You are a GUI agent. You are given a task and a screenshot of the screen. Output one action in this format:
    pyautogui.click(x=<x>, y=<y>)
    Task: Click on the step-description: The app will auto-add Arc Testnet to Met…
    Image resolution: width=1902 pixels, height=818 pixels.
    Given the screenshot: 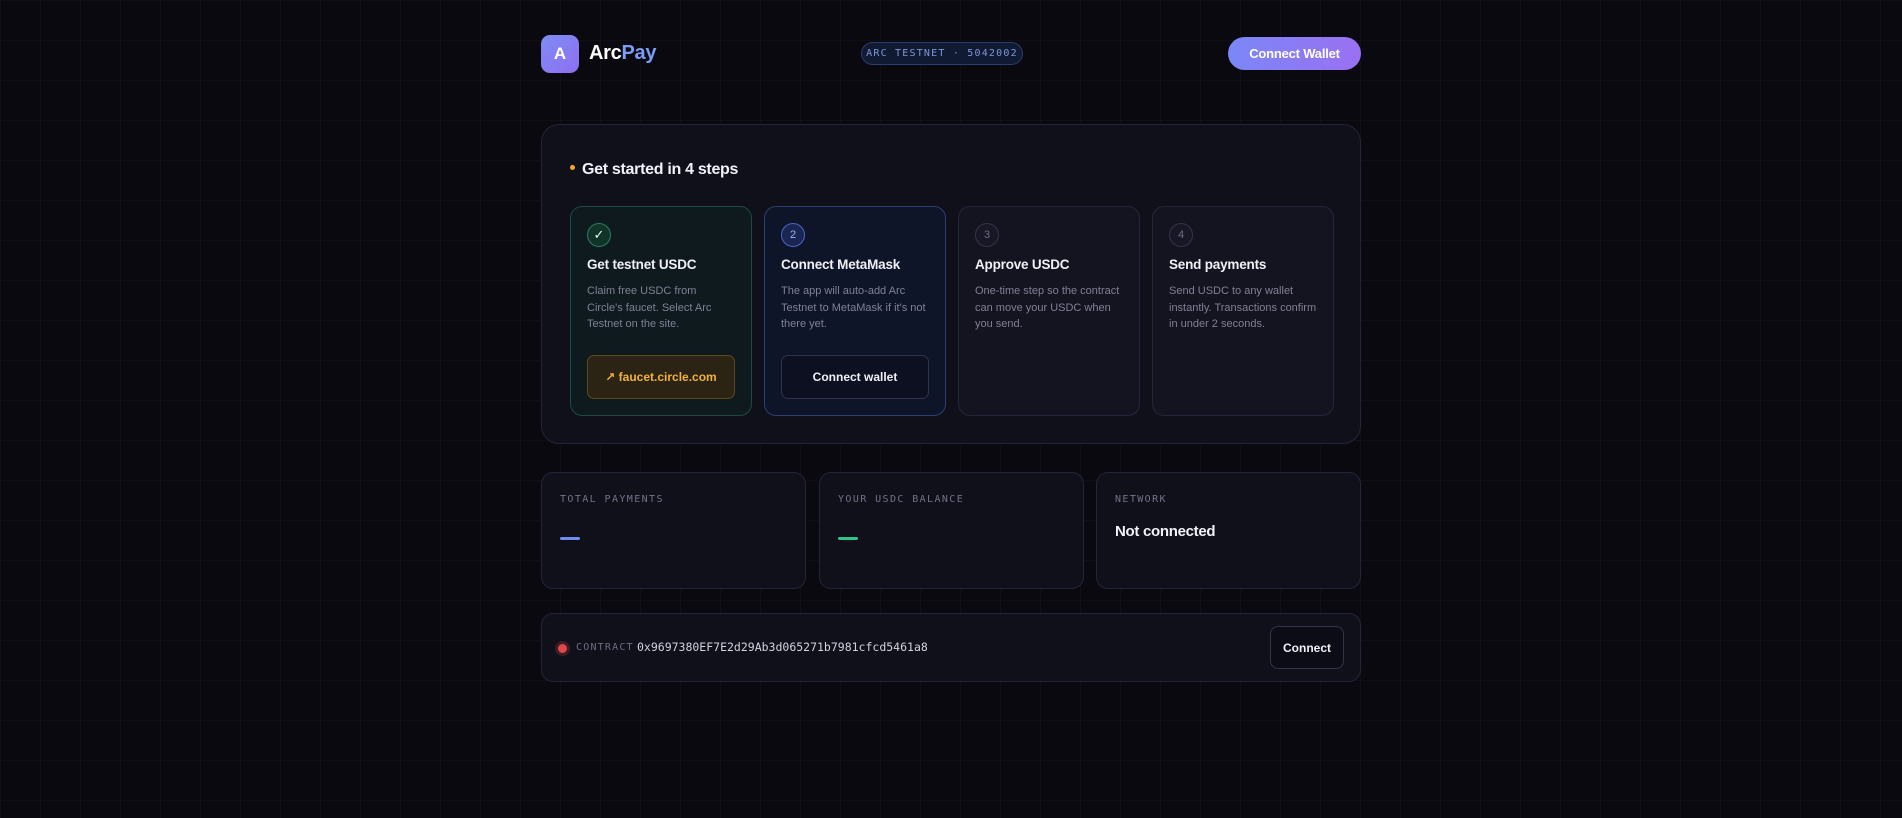 What is the action you would take?
    pyautogui.click(x=853, y=307)
    